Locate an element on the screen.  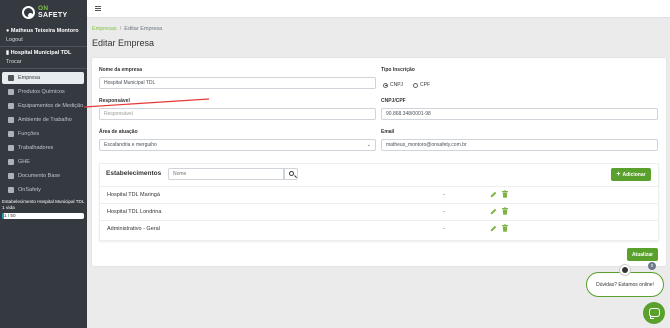
breadcrumb-current: Editar Empresa is located at coordinates (143, 29).